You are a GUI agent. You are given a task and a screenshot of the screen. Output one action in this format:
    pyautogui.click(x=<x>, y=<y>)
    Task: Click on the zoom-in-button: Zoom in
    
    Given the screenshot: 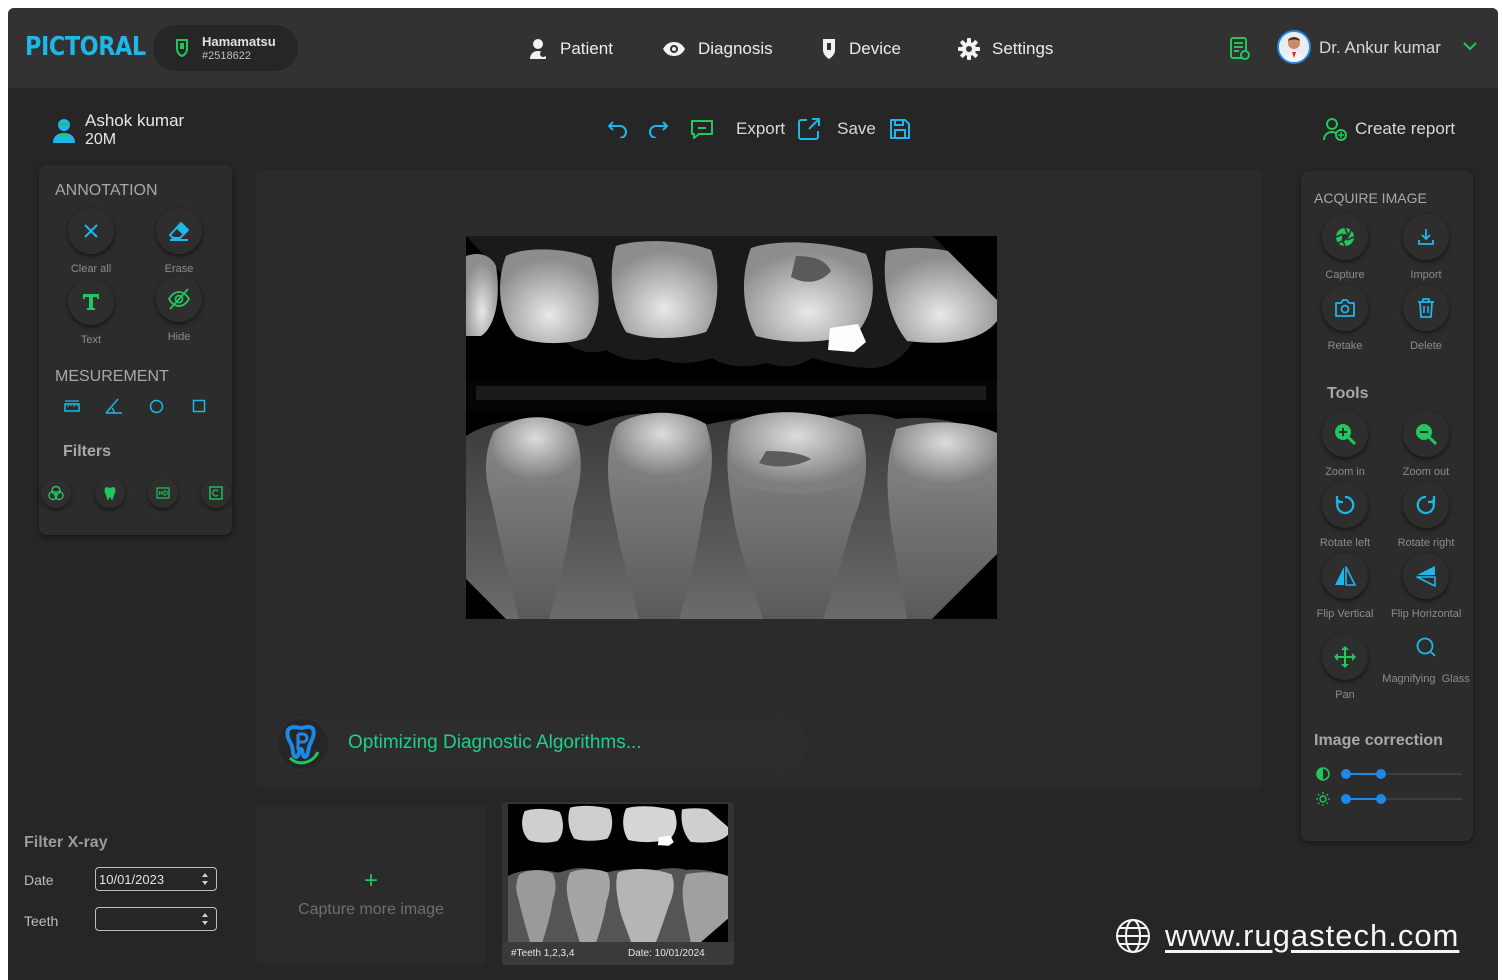 What is the action you would take?
    pyautogui.click(x=1345, y=444)
    